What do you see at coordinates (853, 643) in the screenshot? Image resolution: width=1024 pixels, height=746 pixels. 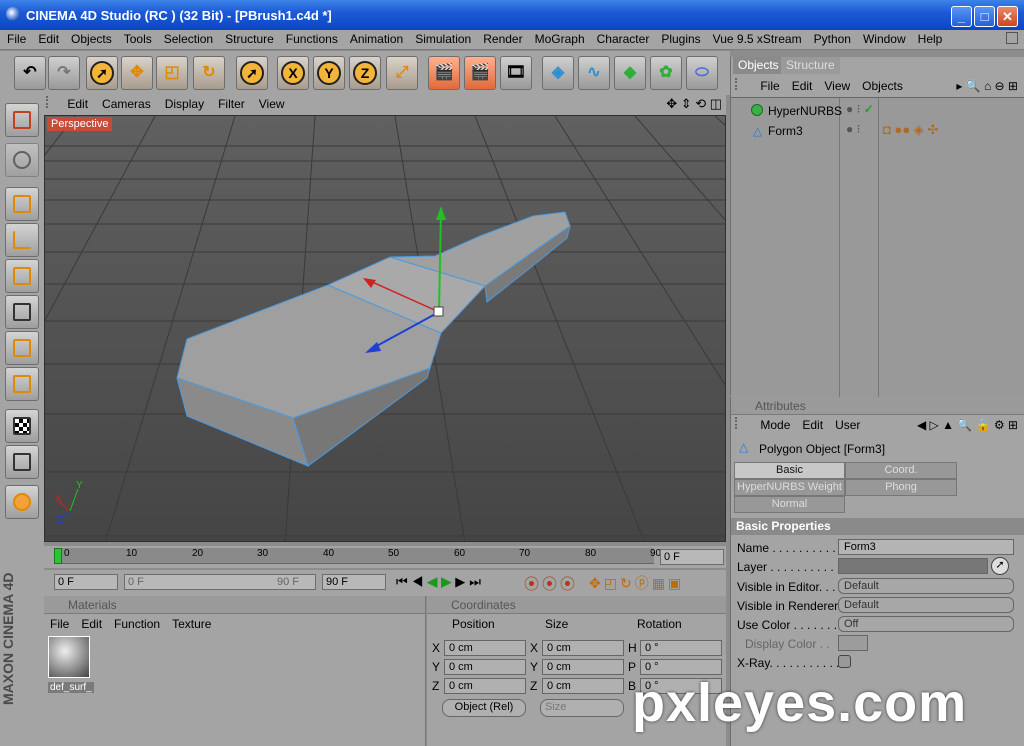 I see `display-color-swatch` at bounding box center [853, 643].